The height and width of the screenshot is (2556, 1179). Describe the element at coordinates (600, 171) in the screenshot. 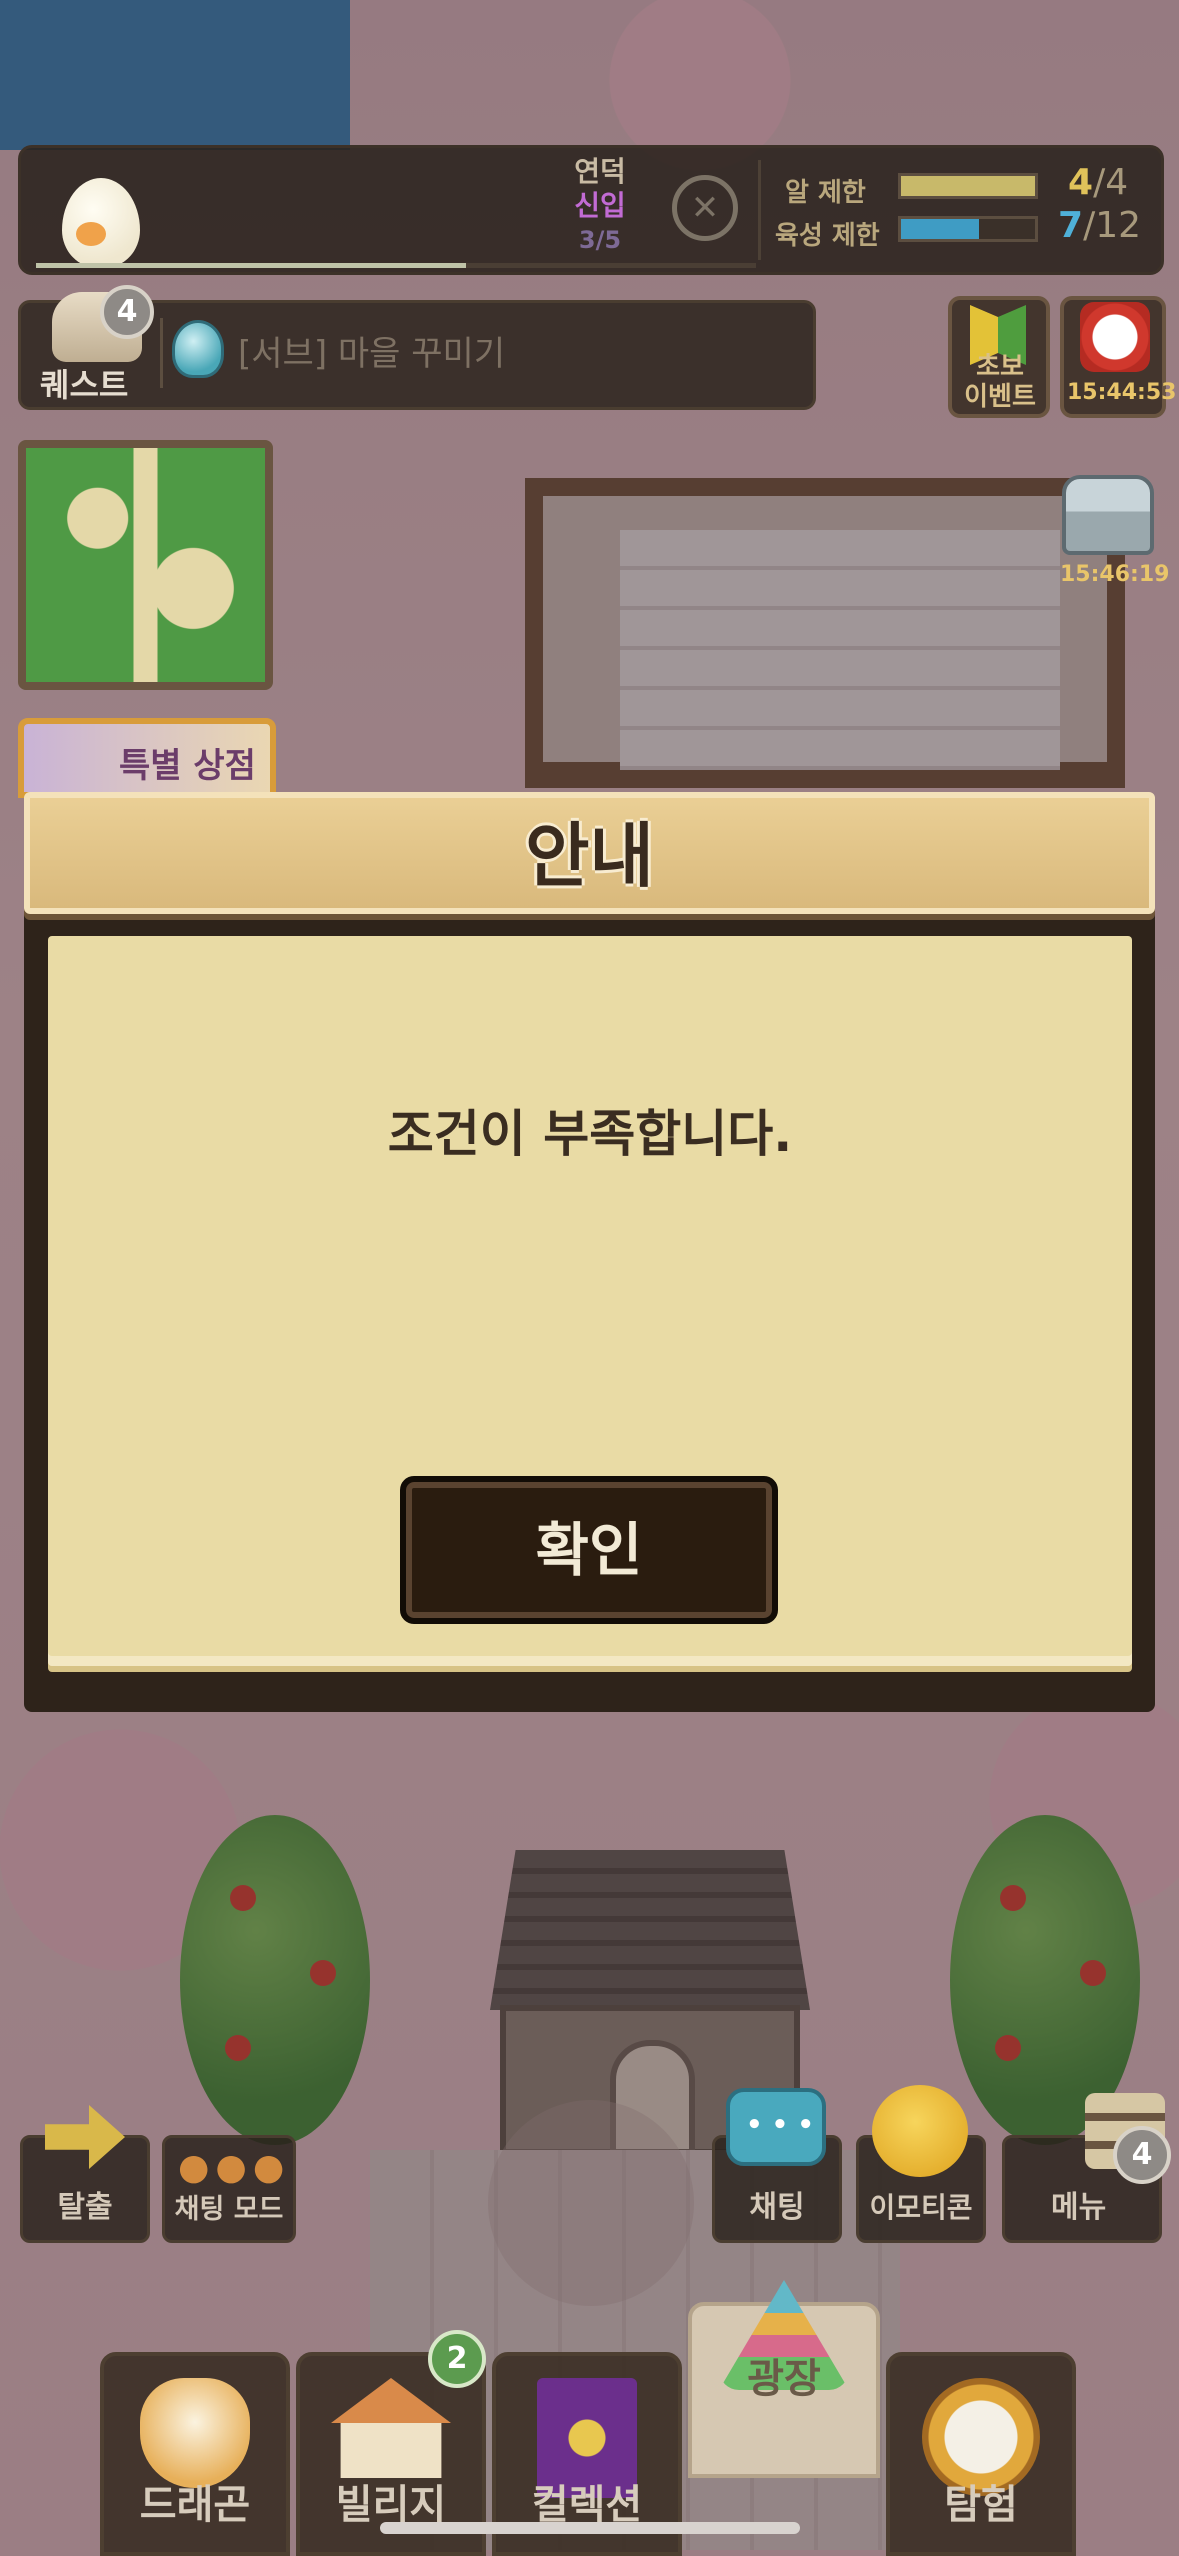

I see `yeondeok-label: 연덕` at that location.